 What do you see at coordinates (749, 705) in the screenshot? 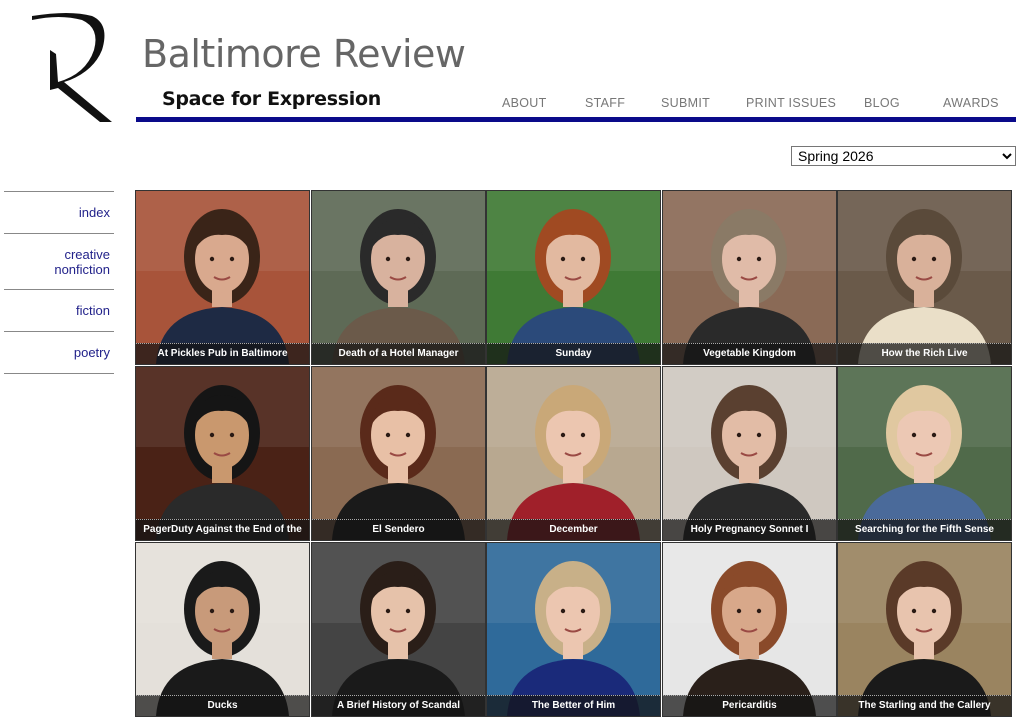
I see `tile-caption: Pericarditis` at bounding box center [749, 705].